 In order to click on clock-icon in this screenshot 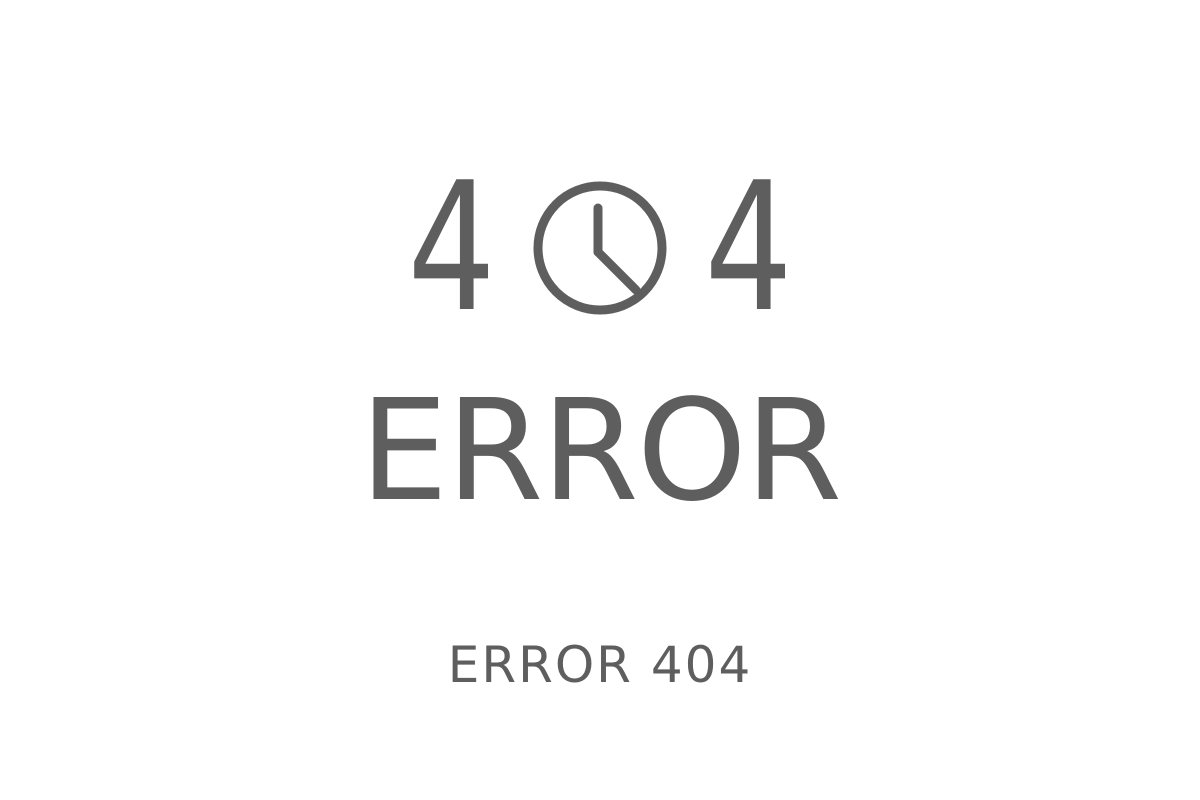, I will do `click(600, 247)`.